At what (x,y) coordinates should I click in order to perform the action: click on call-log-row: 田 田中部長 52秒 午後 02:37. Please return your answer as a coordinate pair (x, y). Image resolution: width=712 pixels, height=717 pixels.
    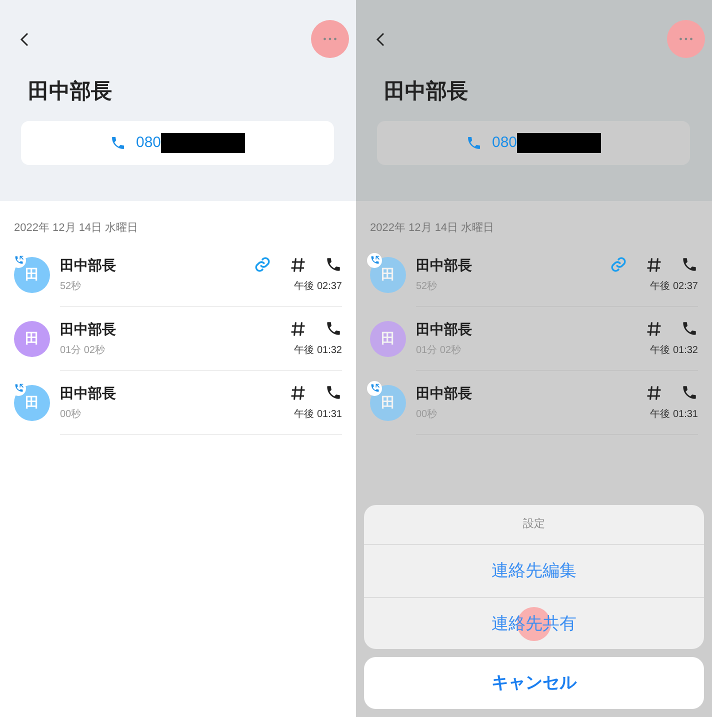
    Looking at the image, I should click on (178, 274).